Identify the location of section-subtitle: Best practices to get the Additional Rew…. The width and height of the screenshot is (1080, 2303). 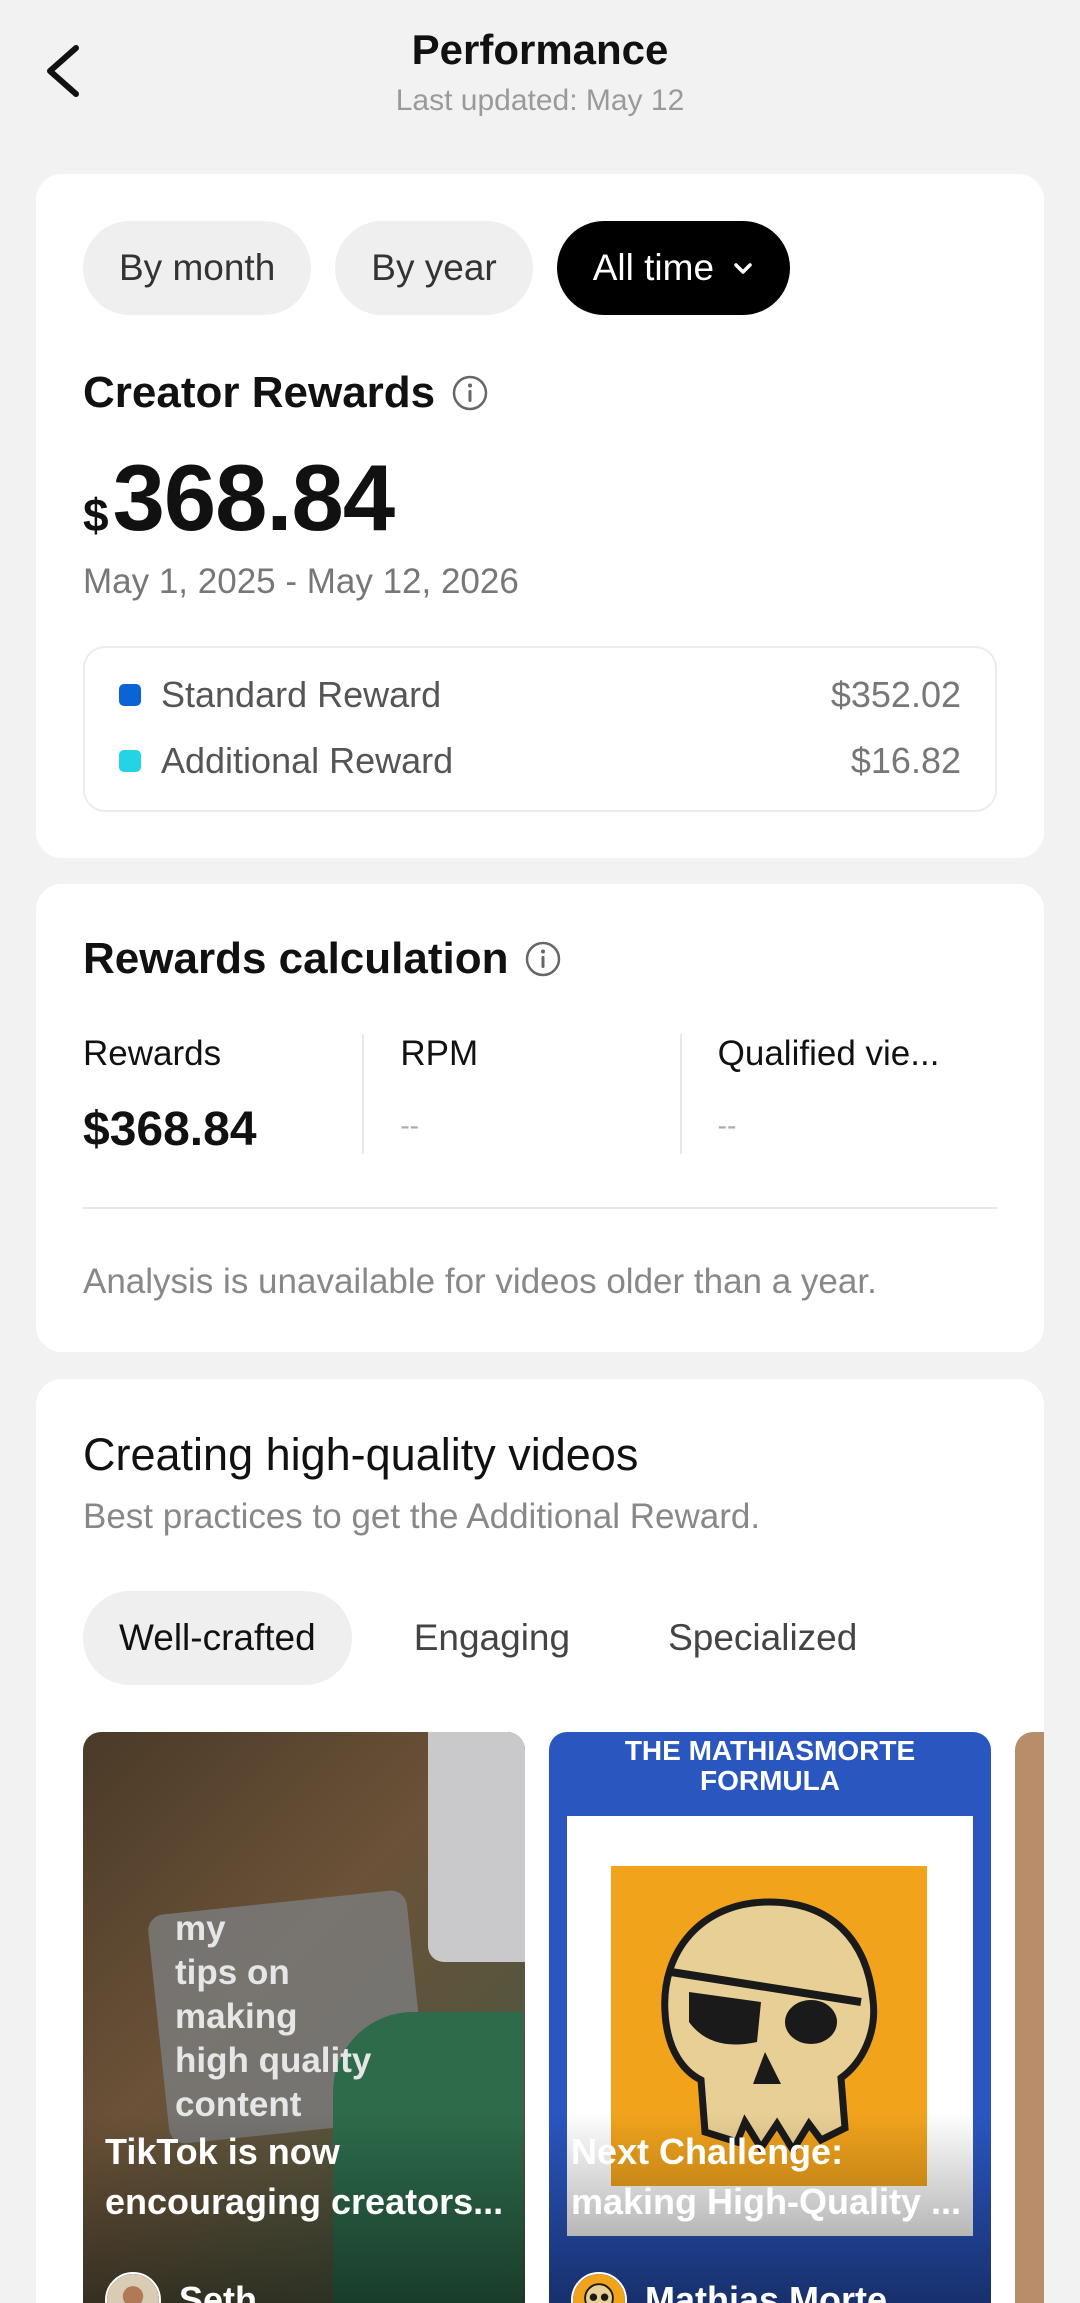
(422, 1516).